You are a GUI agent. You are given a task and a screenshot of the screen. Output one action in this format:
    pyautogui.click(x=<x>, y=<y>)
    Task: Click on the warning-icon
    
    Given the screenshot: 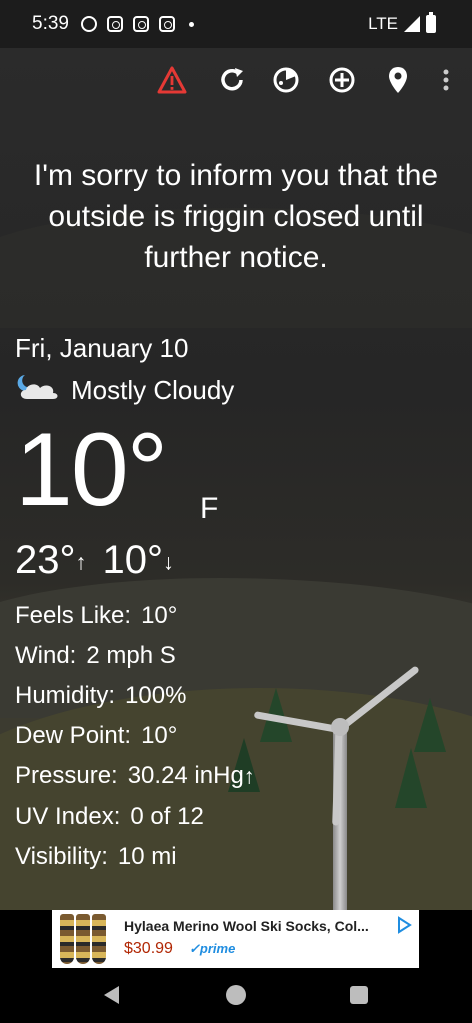 What is the action you would take?
    pyautogui.click(x=172, y=80)
    